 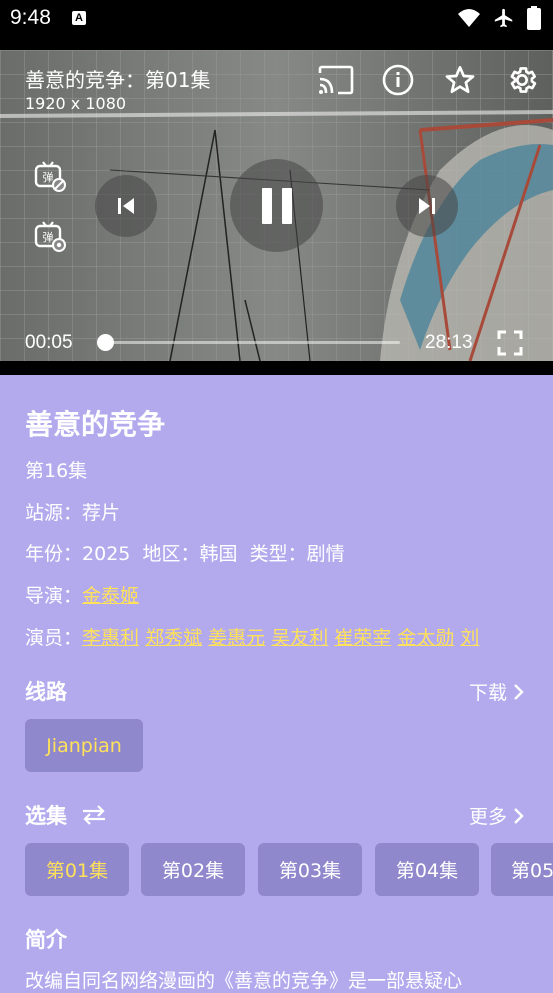 What do you see at coordinates (218, 554) in the screenshot?
I see `region-value: 韩国` at bounding box center [218, 554].